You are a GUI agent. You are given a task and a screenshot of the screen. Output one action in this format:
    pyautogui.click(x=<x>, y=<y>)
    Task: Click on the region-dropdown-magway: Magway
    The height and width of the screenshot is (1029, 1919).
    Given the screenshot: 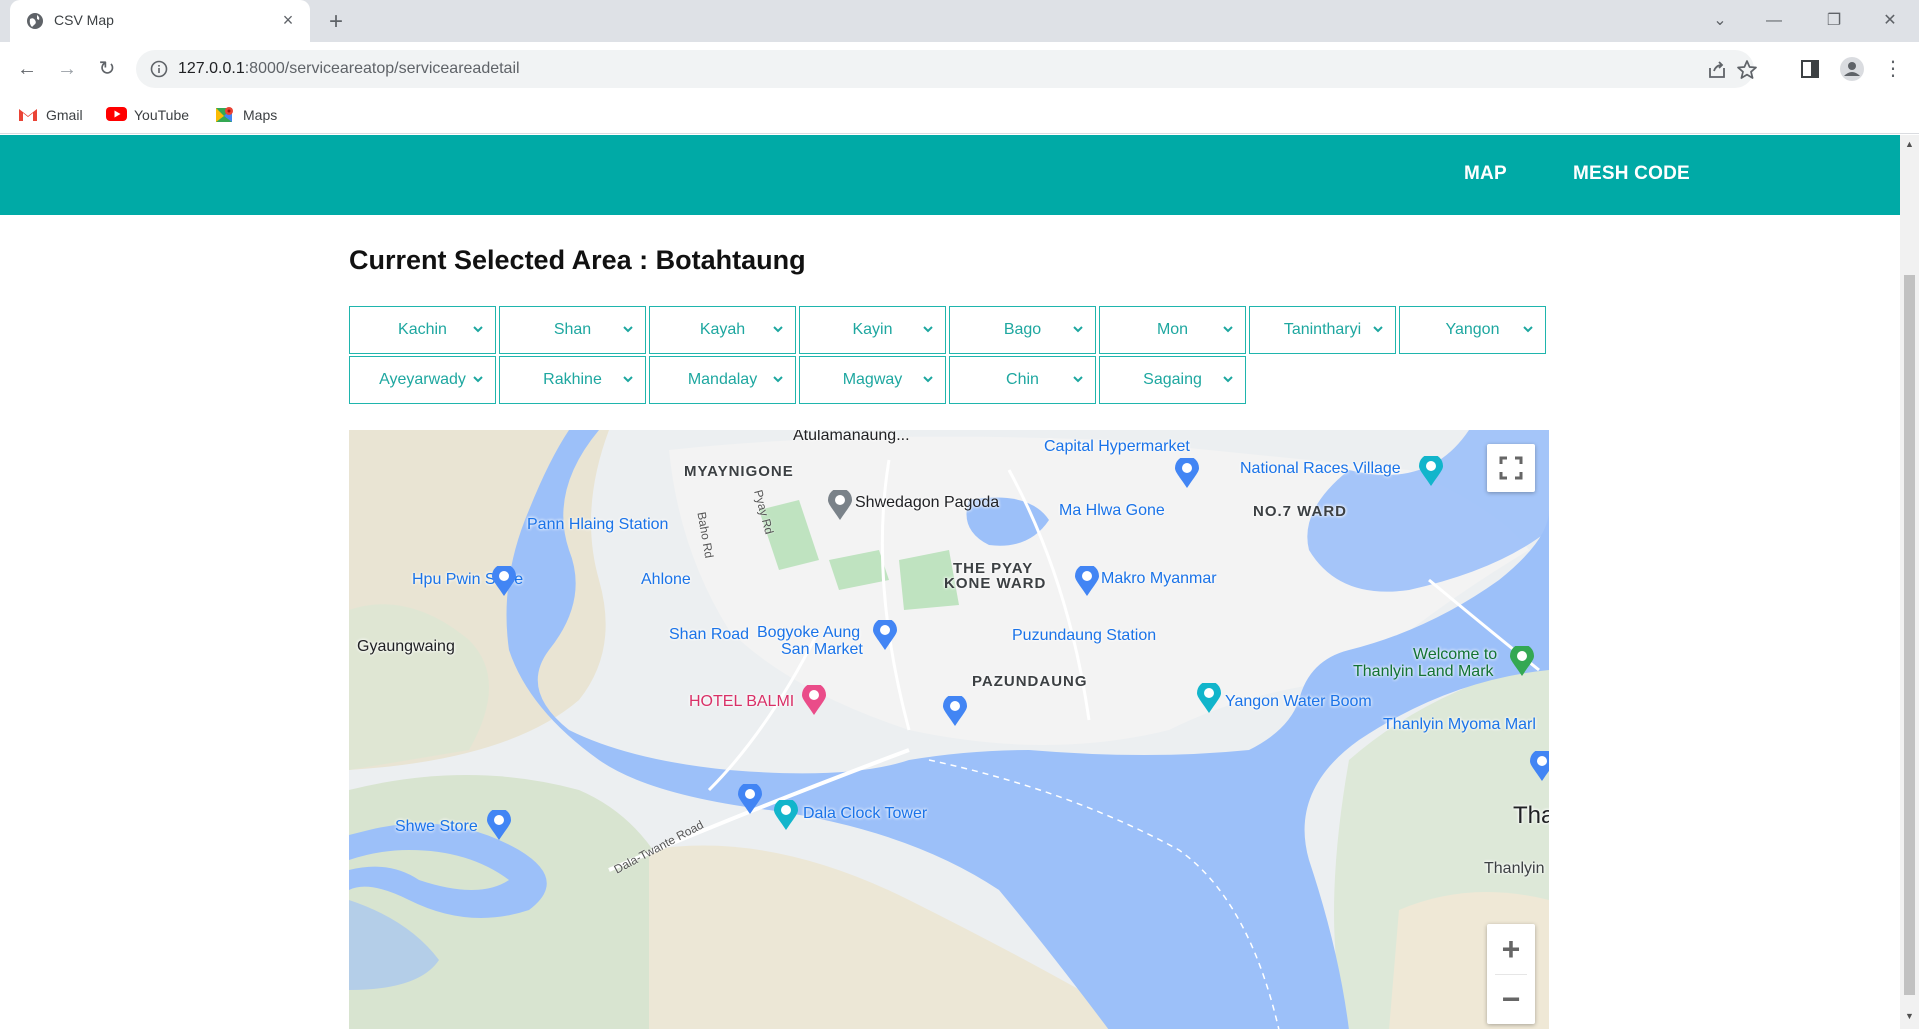 What is the action you would take?
    pyautogui.click(x=872, y=380)
    